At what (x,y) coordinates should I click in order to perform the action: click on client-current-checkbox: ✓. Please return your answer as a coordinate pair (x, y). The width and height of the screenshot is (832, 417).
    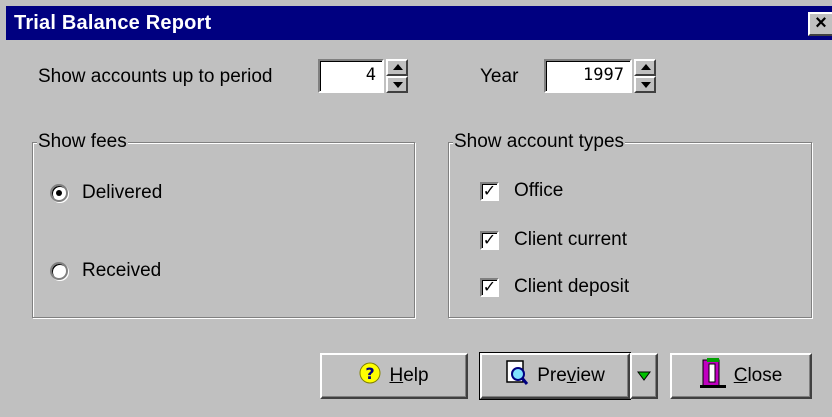
    Looking at the image, I should click on (489, 240).